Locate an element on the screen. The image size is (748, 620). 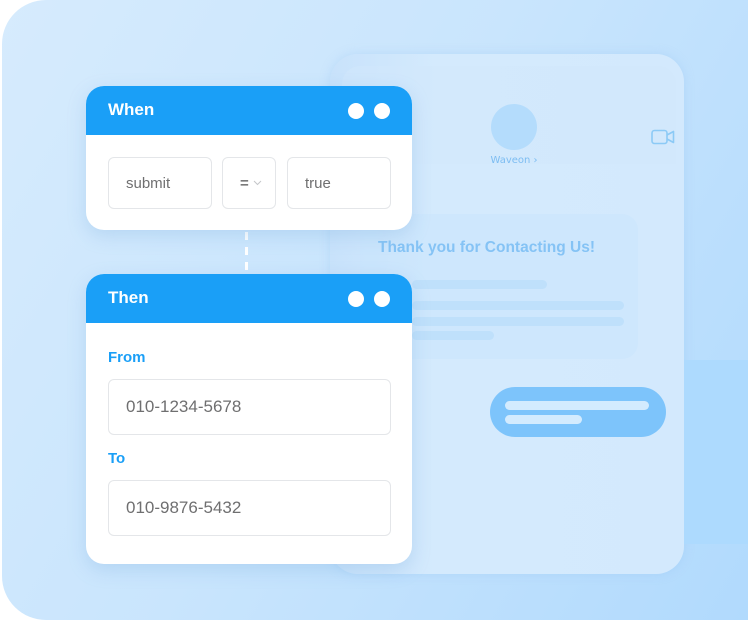
reply-bubble is located at coordinates (578, 412).